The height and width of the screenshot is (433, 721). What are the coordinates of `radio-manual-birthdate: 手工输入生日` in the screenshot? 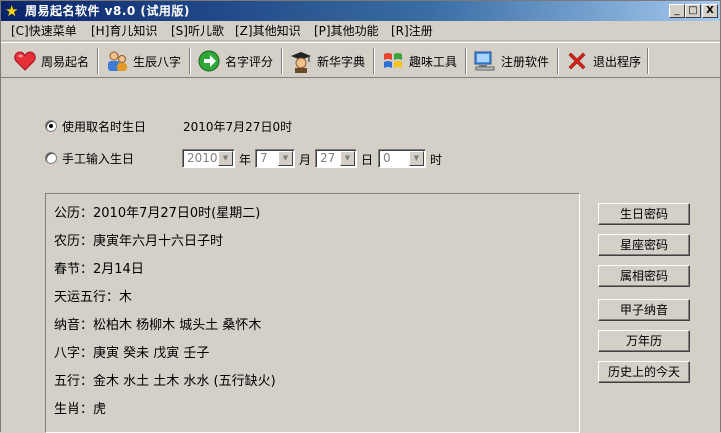 It's located at (89, 158).